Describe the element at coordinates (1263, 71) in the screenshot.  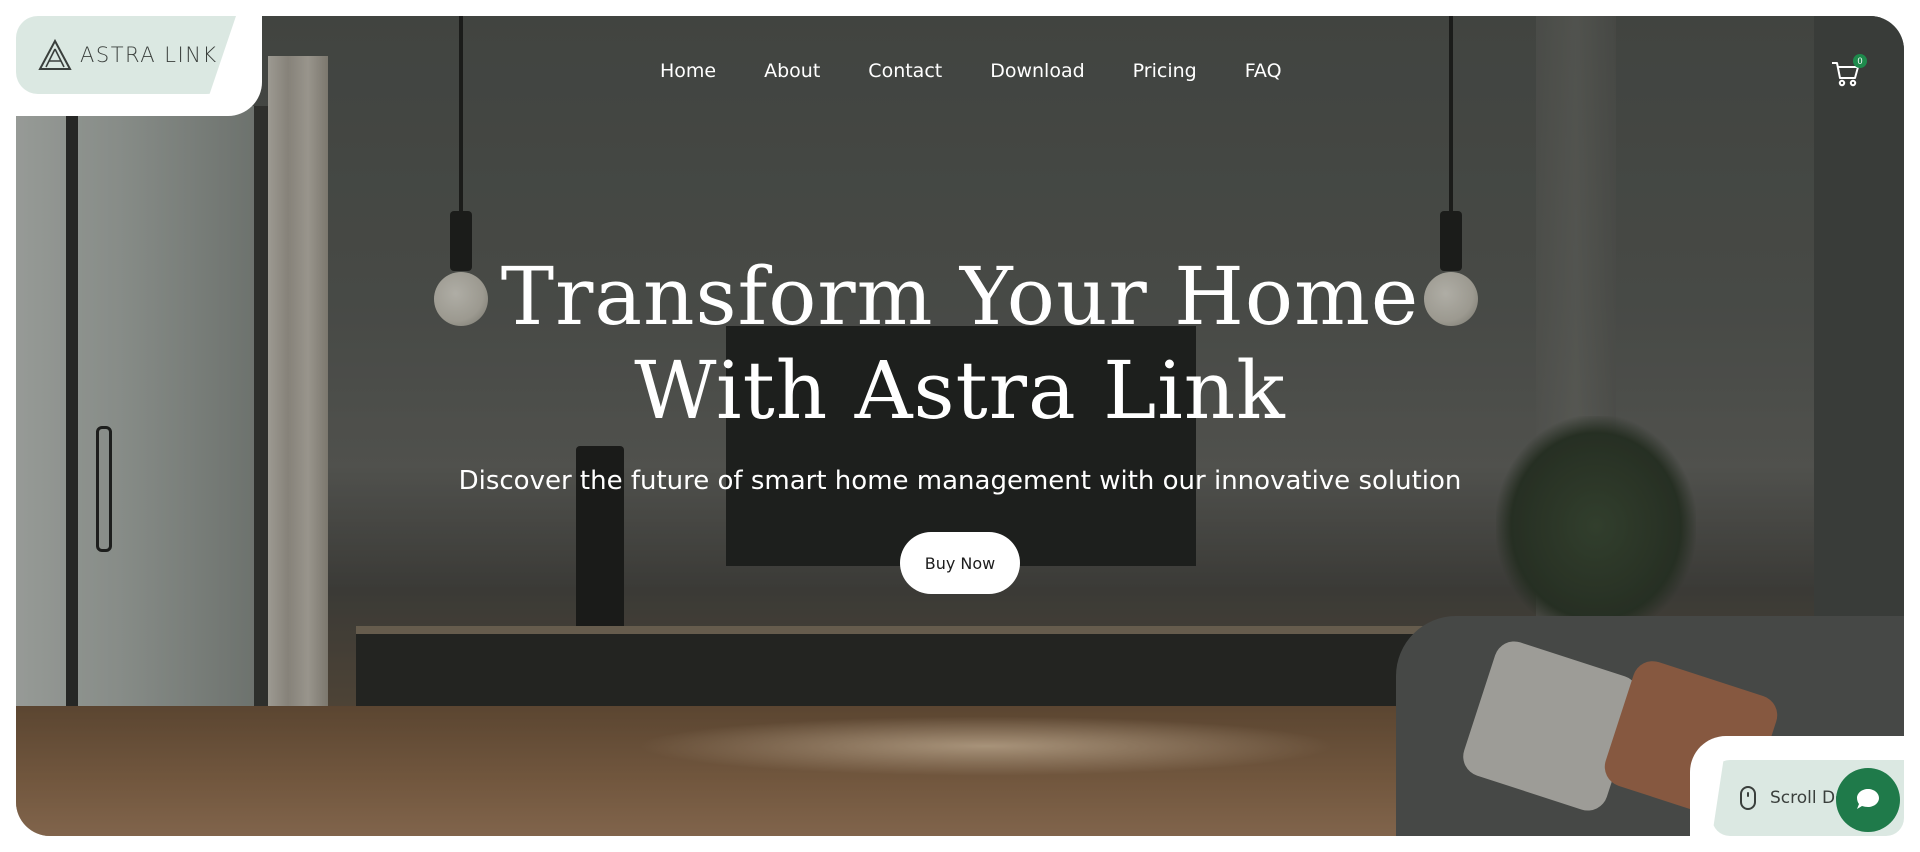
I see `nav-faq: FAQ` at that location.